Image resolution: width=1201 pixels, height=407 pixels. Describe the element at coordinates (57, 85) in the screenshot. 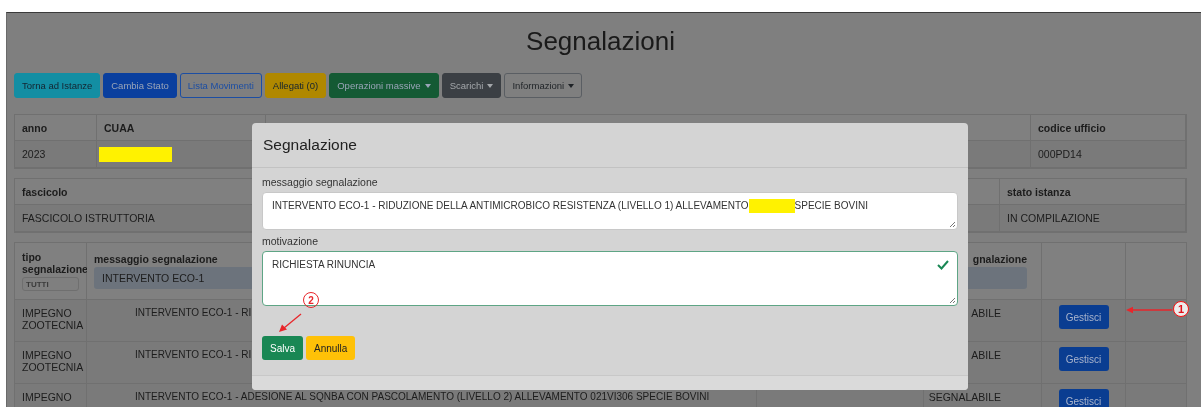

I see `toolbar-button: Torna ad Istanze` at that location.